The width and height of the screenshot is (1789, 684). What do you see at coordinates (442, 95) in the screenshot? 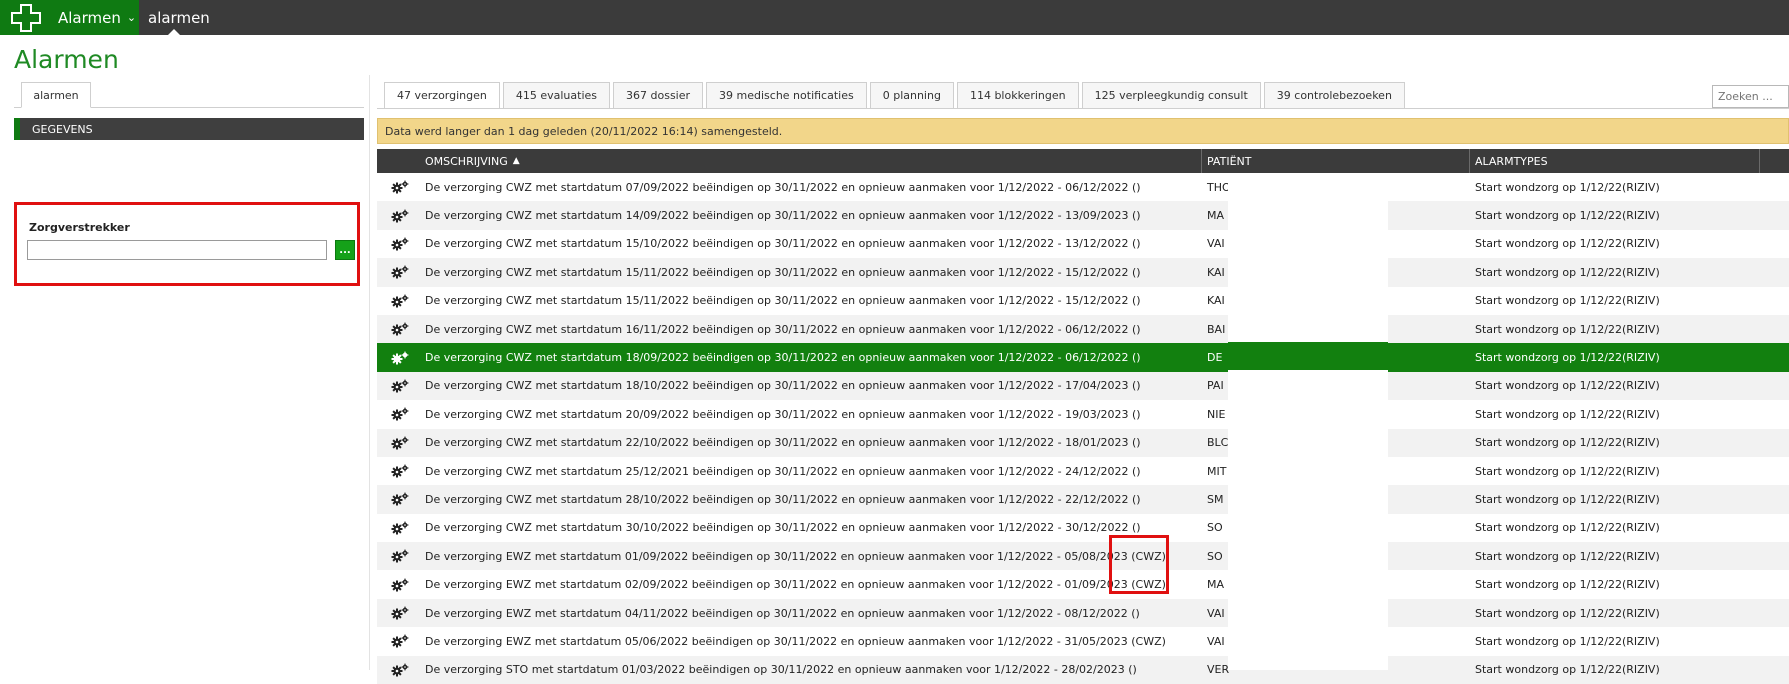
I see `tab-verzorgingen: 47 verzorgingen` at bounding box center [442, 95].